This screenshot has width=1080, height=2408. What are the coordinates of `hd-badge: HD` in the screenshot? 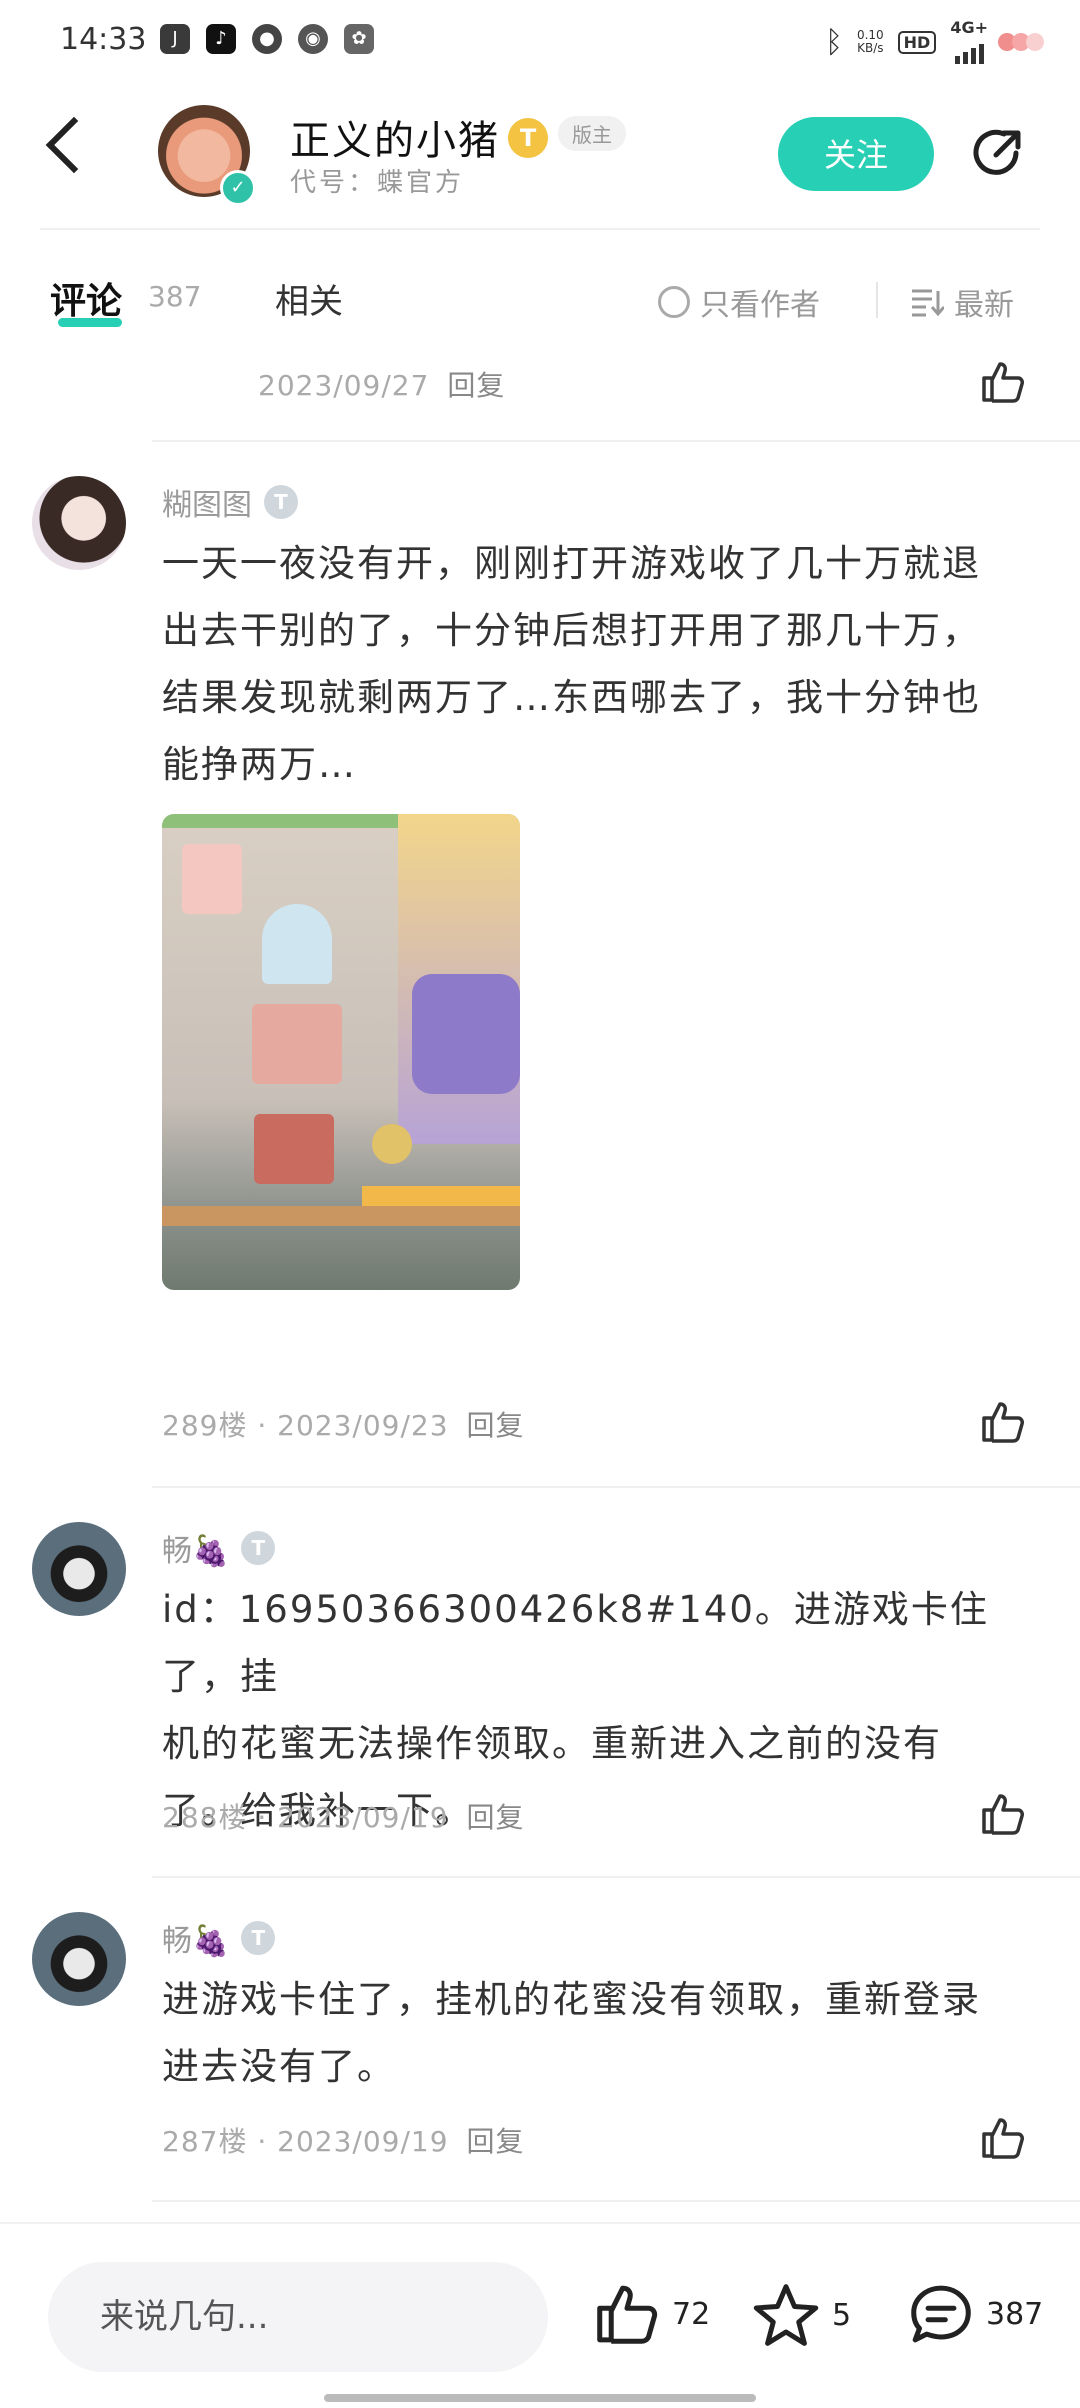 It's located at (917, 42).